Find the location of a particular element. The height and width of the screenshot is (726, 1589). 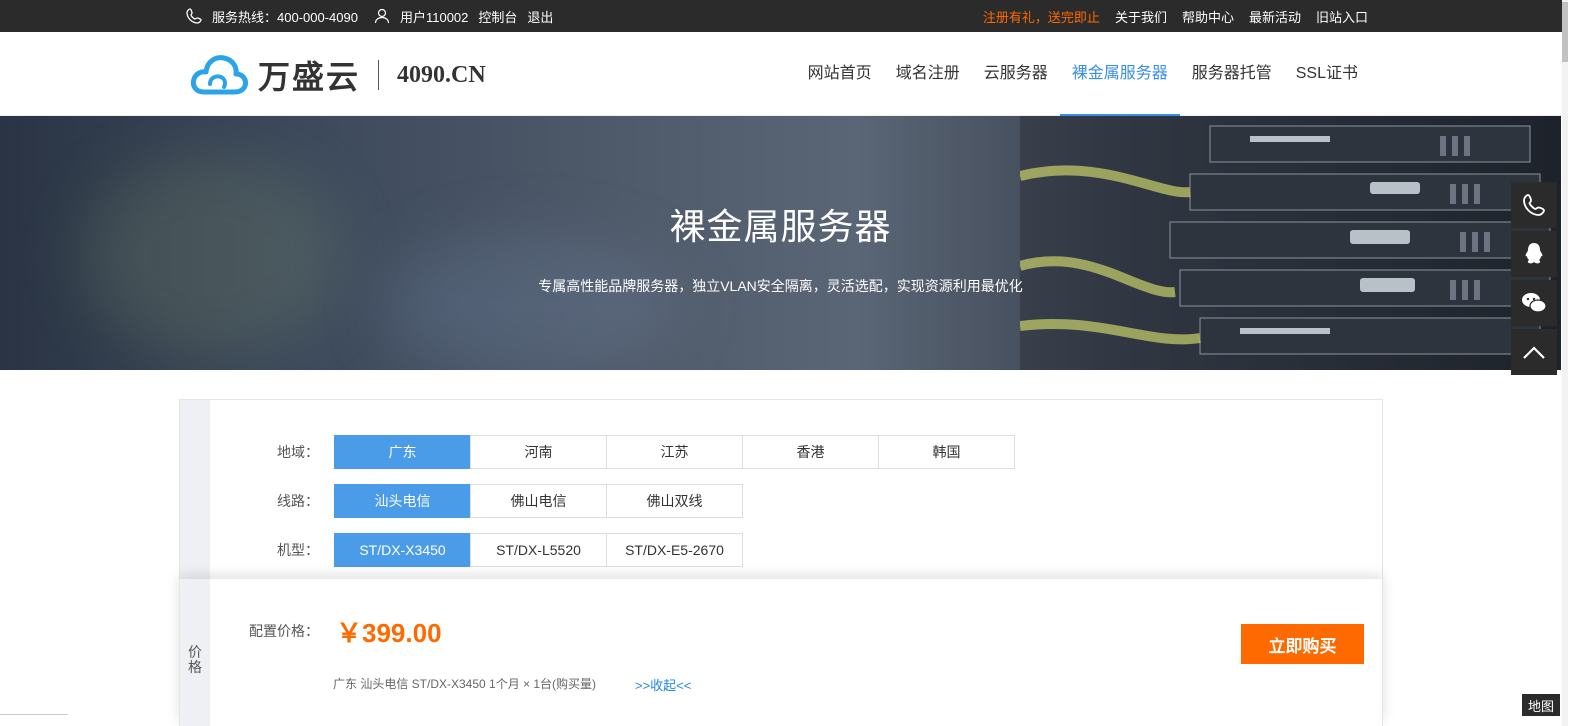

nav-home: 网站首页 is located at coordinates (840, 74).